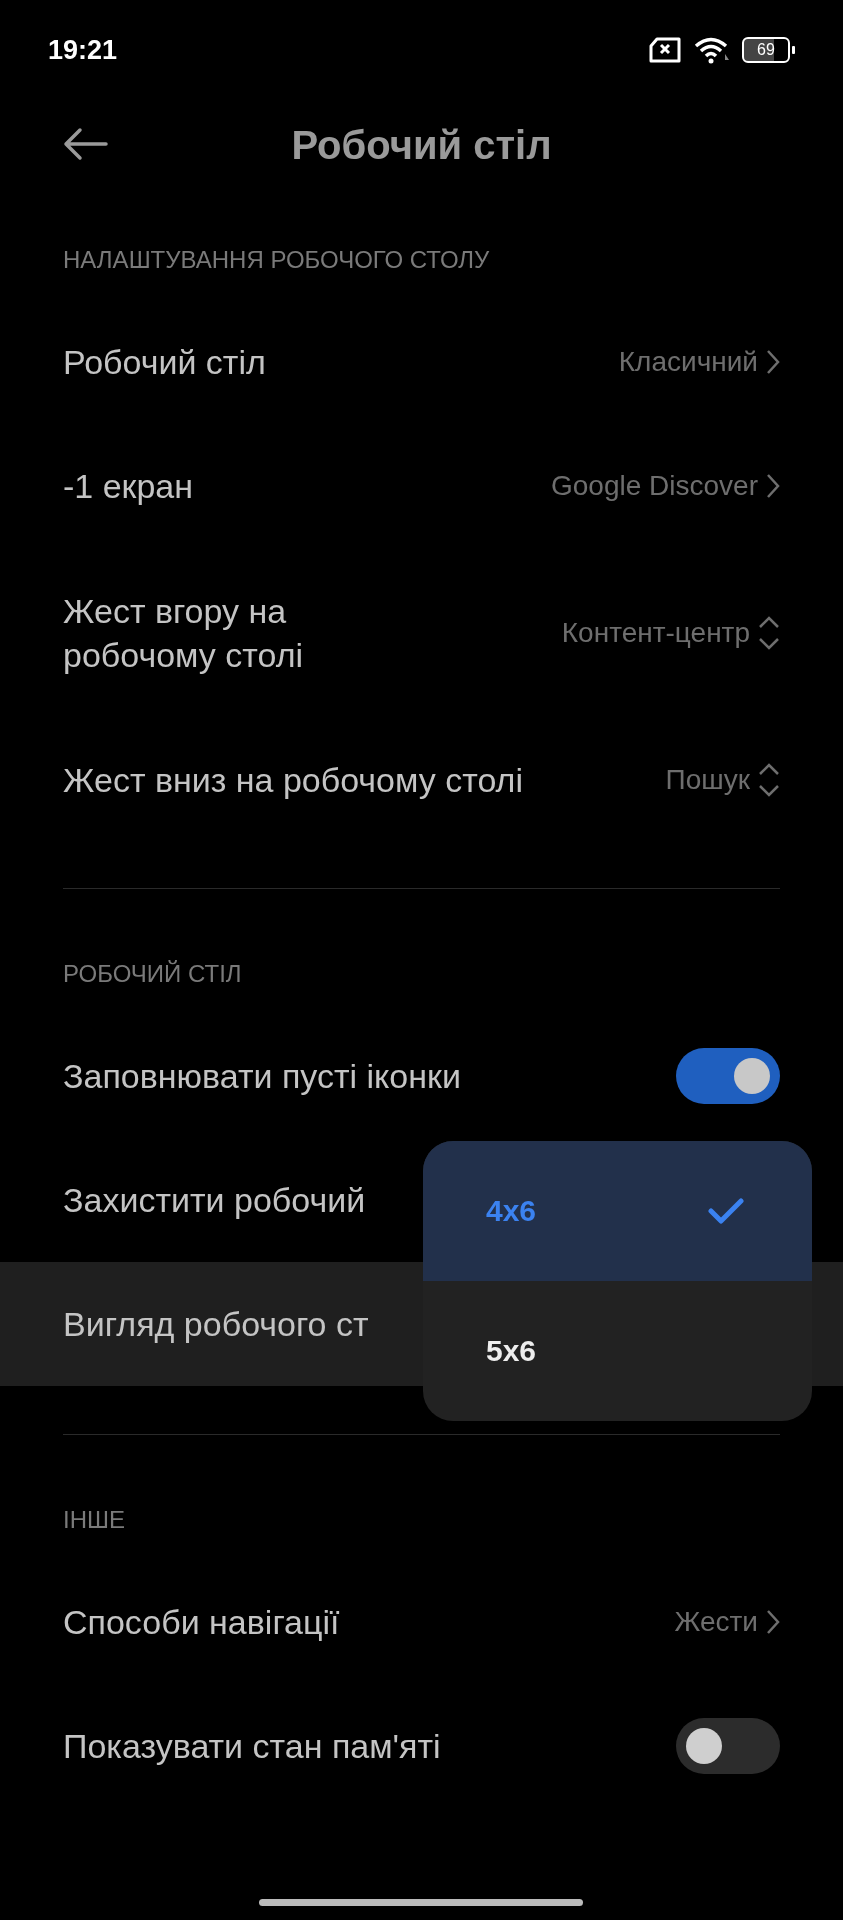 The image size is (843, 1920). Describe the element at coordinates (184, 633) in the screenshot. I see `setting-label: Жест вгору на робочому столі` at that location.